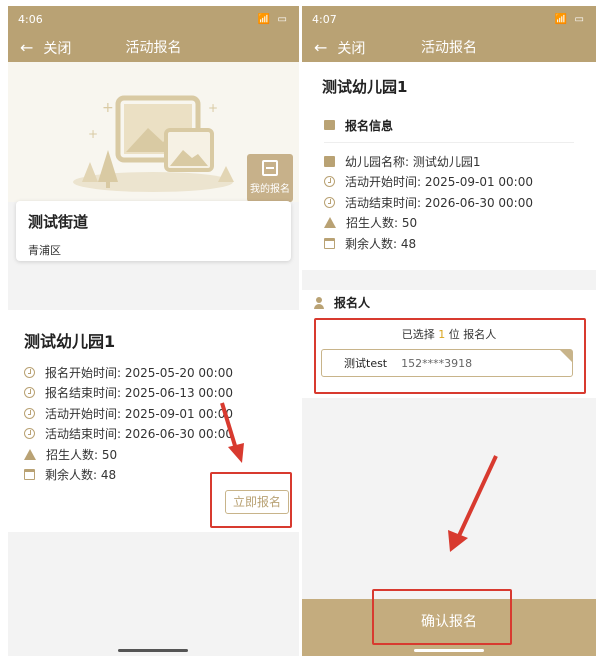 The height and width of the screenshot is (660, 600). I want to click on info-row: 幼儿园名称: 测试幼儿园1, so click(449, 161).